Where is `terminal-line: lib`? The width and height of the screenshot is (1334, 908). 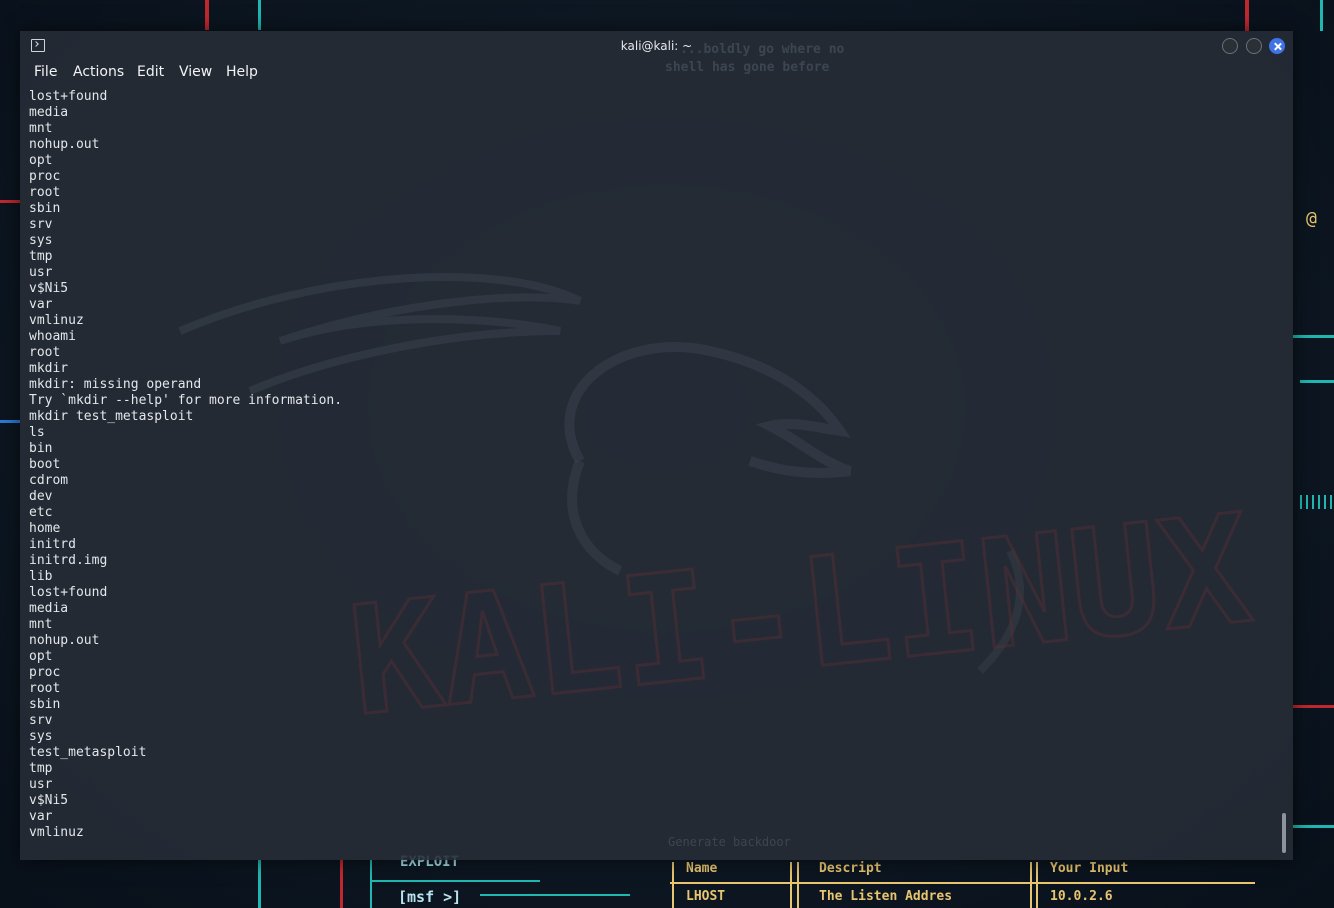
terminal-line: lib is located at coordinates (41, 576).